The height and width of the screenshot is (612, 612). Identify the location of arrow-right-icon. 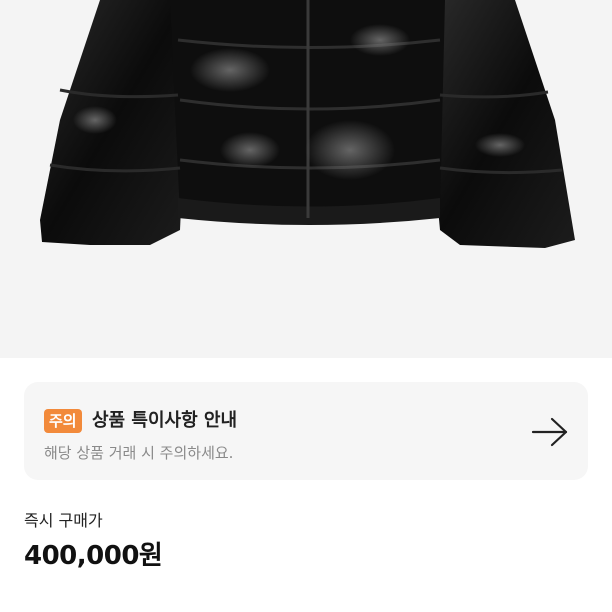
(550, 432).